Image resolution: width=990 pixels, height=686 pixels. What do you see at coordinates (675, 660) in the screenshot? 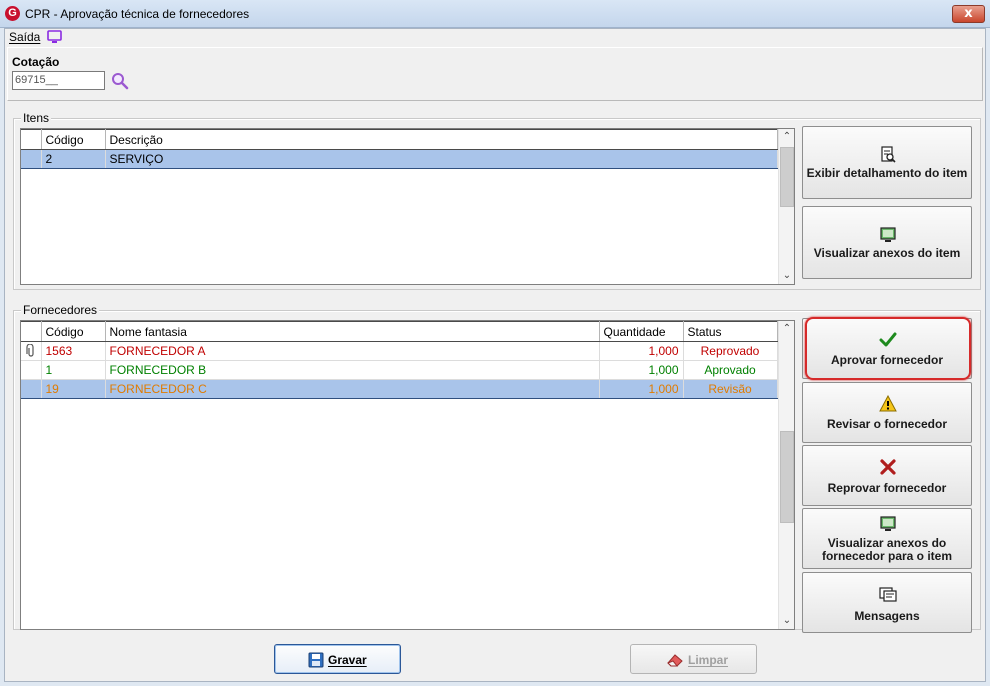
I see `eraser-icon` at bounding box center [675, 660].